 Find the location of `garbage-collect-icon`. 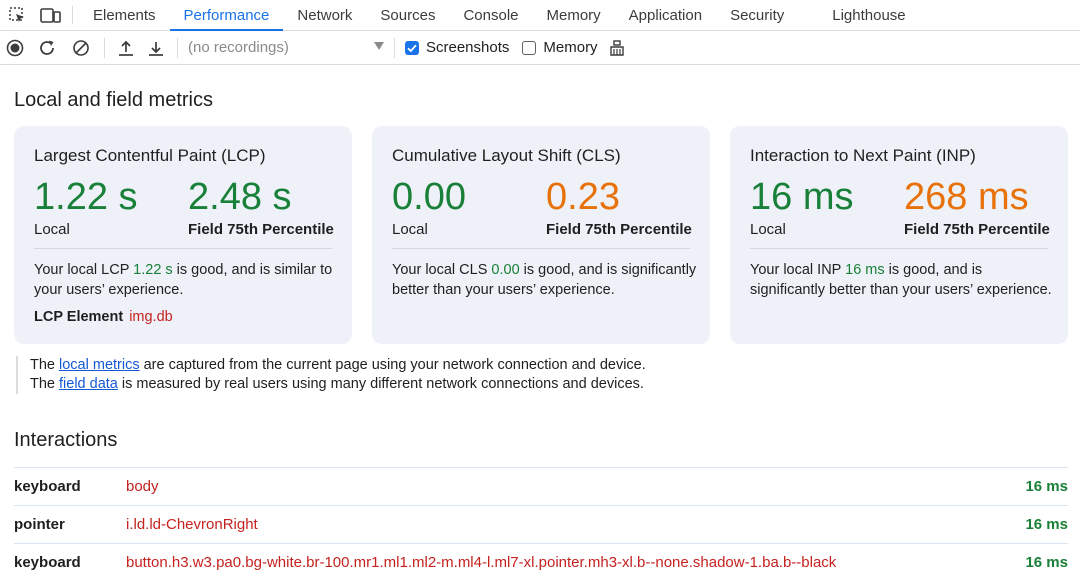

garbage-collect-icon is located at coordinates (617, 48).